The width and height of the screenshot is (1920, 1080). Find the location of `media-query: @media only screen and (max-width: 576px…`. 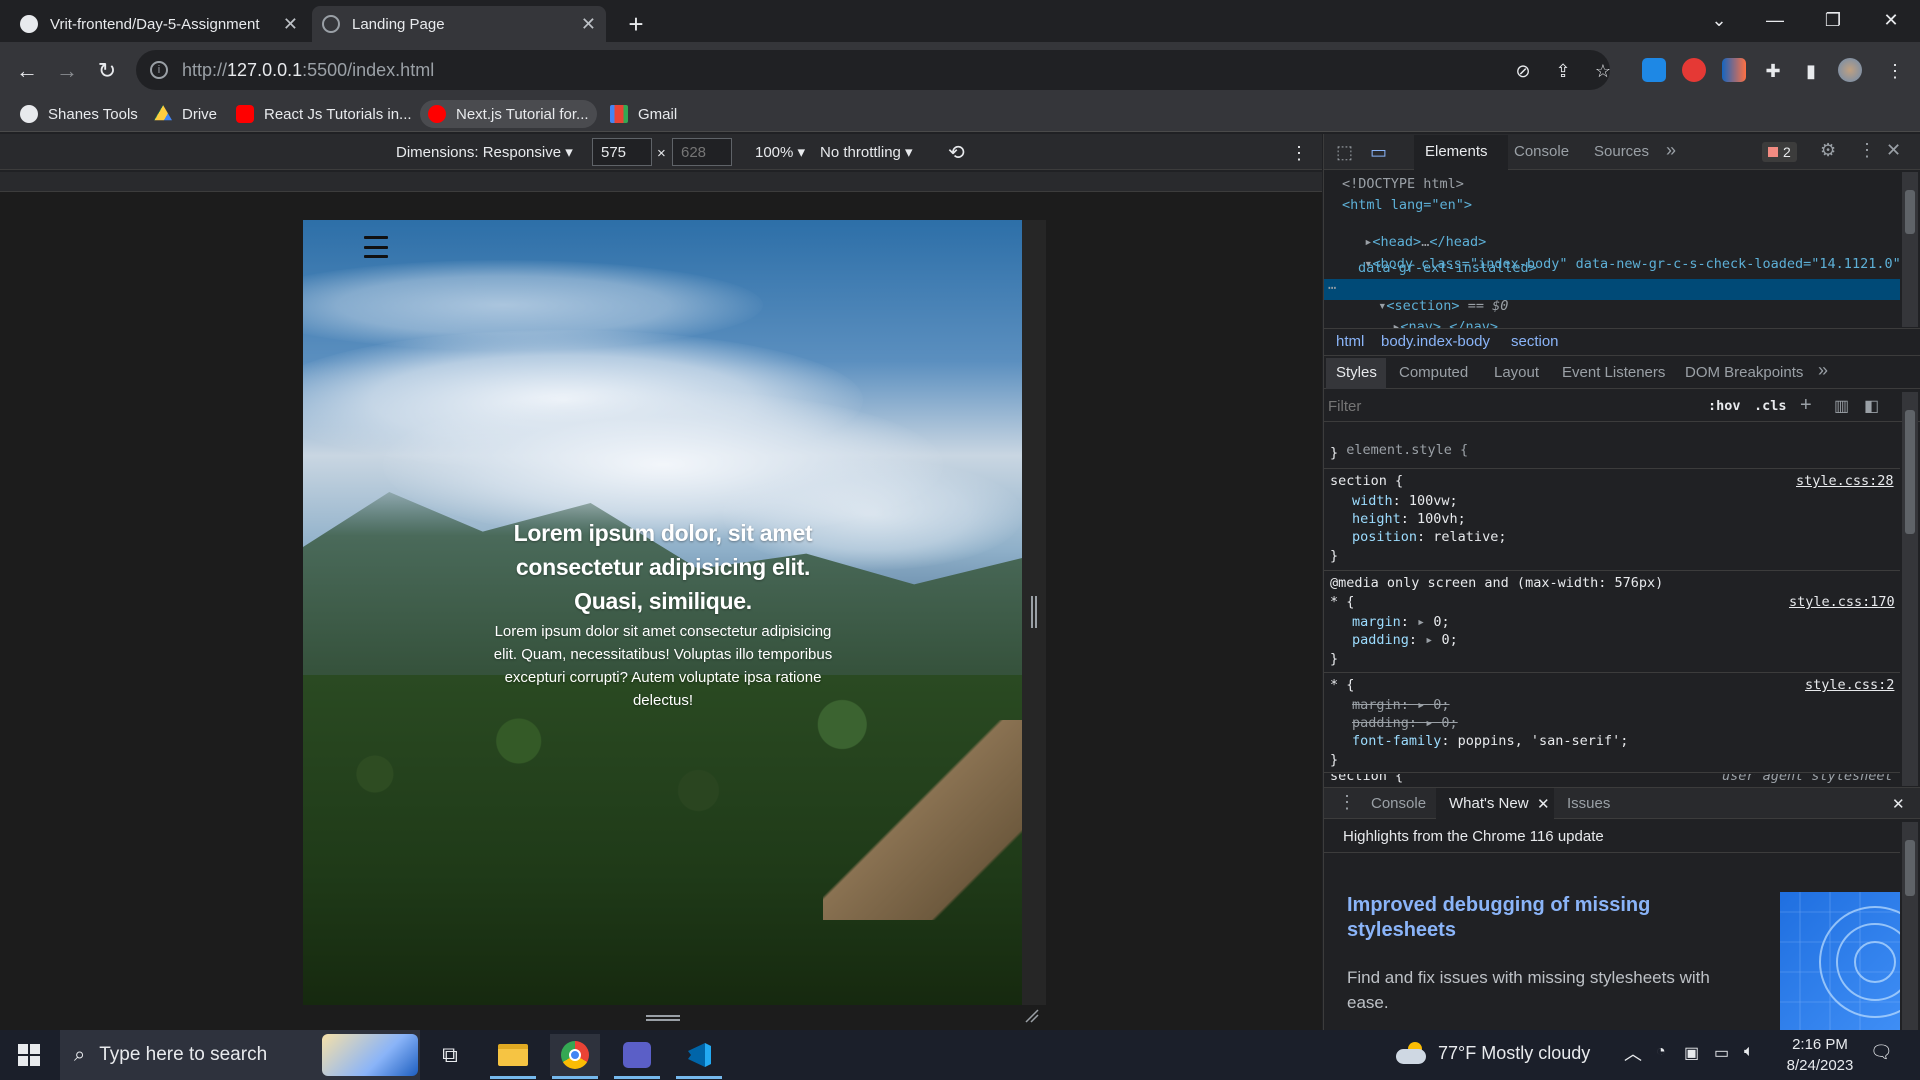

media-query: @media only screen and (max-width: 576px… is located at coordinates (1496, 583).